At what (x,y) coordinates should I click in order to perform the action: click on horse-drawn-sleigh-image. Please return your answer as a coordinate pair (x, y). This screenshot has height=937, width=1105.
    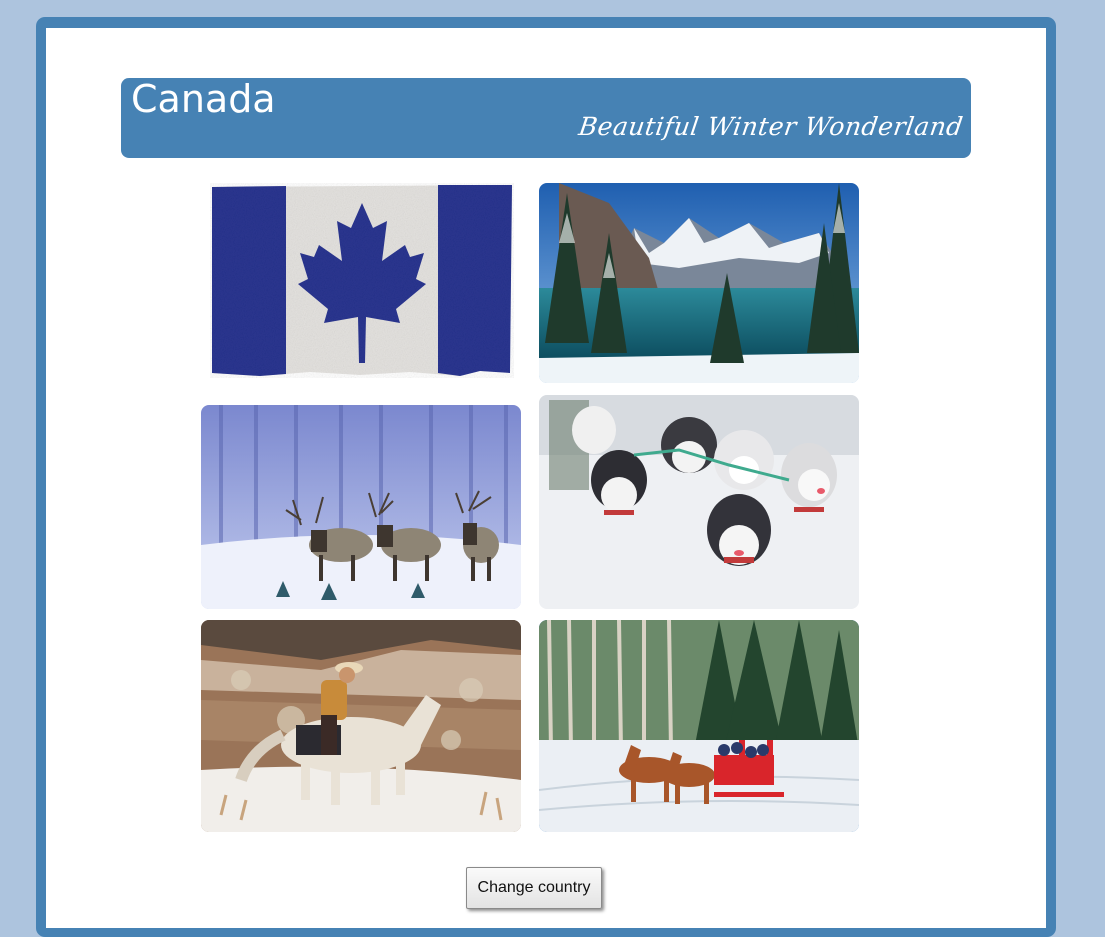
    Looking at the image, I should click on (699, 726).